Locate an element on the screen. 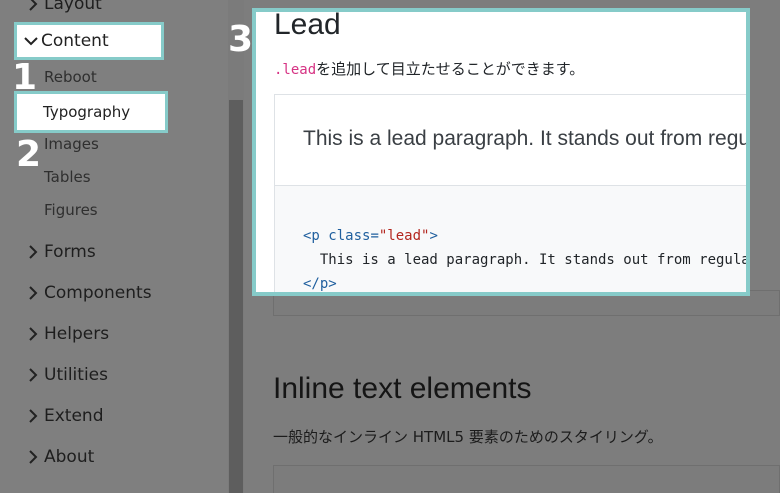 The height and width of the screenshot is (493, 780). section-desc-lead: .leadを追加して目立たせることができます。 is located at coordinates (429, 68).